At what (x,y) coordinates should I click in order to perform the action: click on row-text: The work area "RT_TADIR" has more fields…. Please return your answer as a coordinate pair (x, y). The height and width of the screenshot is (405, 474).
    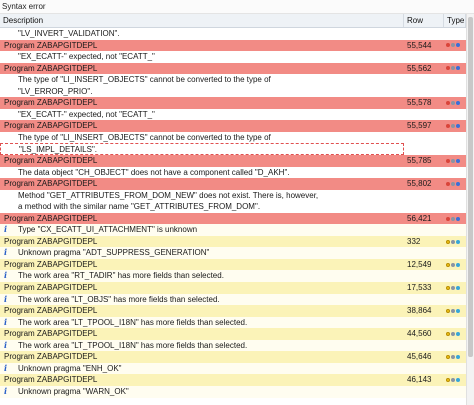
    Looking at the image, I should click on (121, 276).